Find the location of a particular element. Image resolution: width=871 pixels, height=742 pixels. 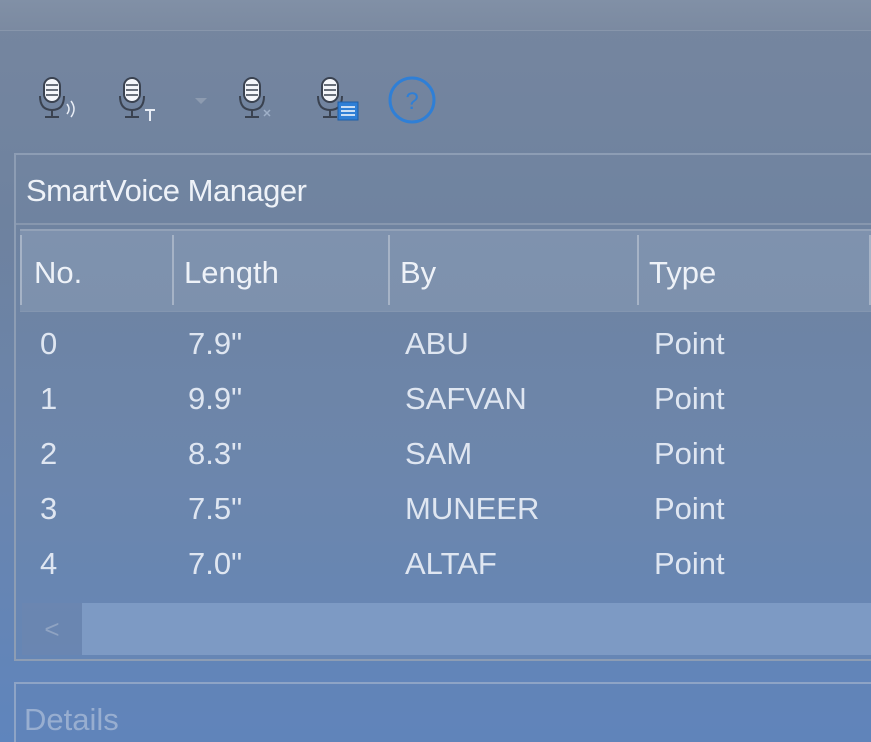

mic-record-icon is located at coordinates (58, 101).